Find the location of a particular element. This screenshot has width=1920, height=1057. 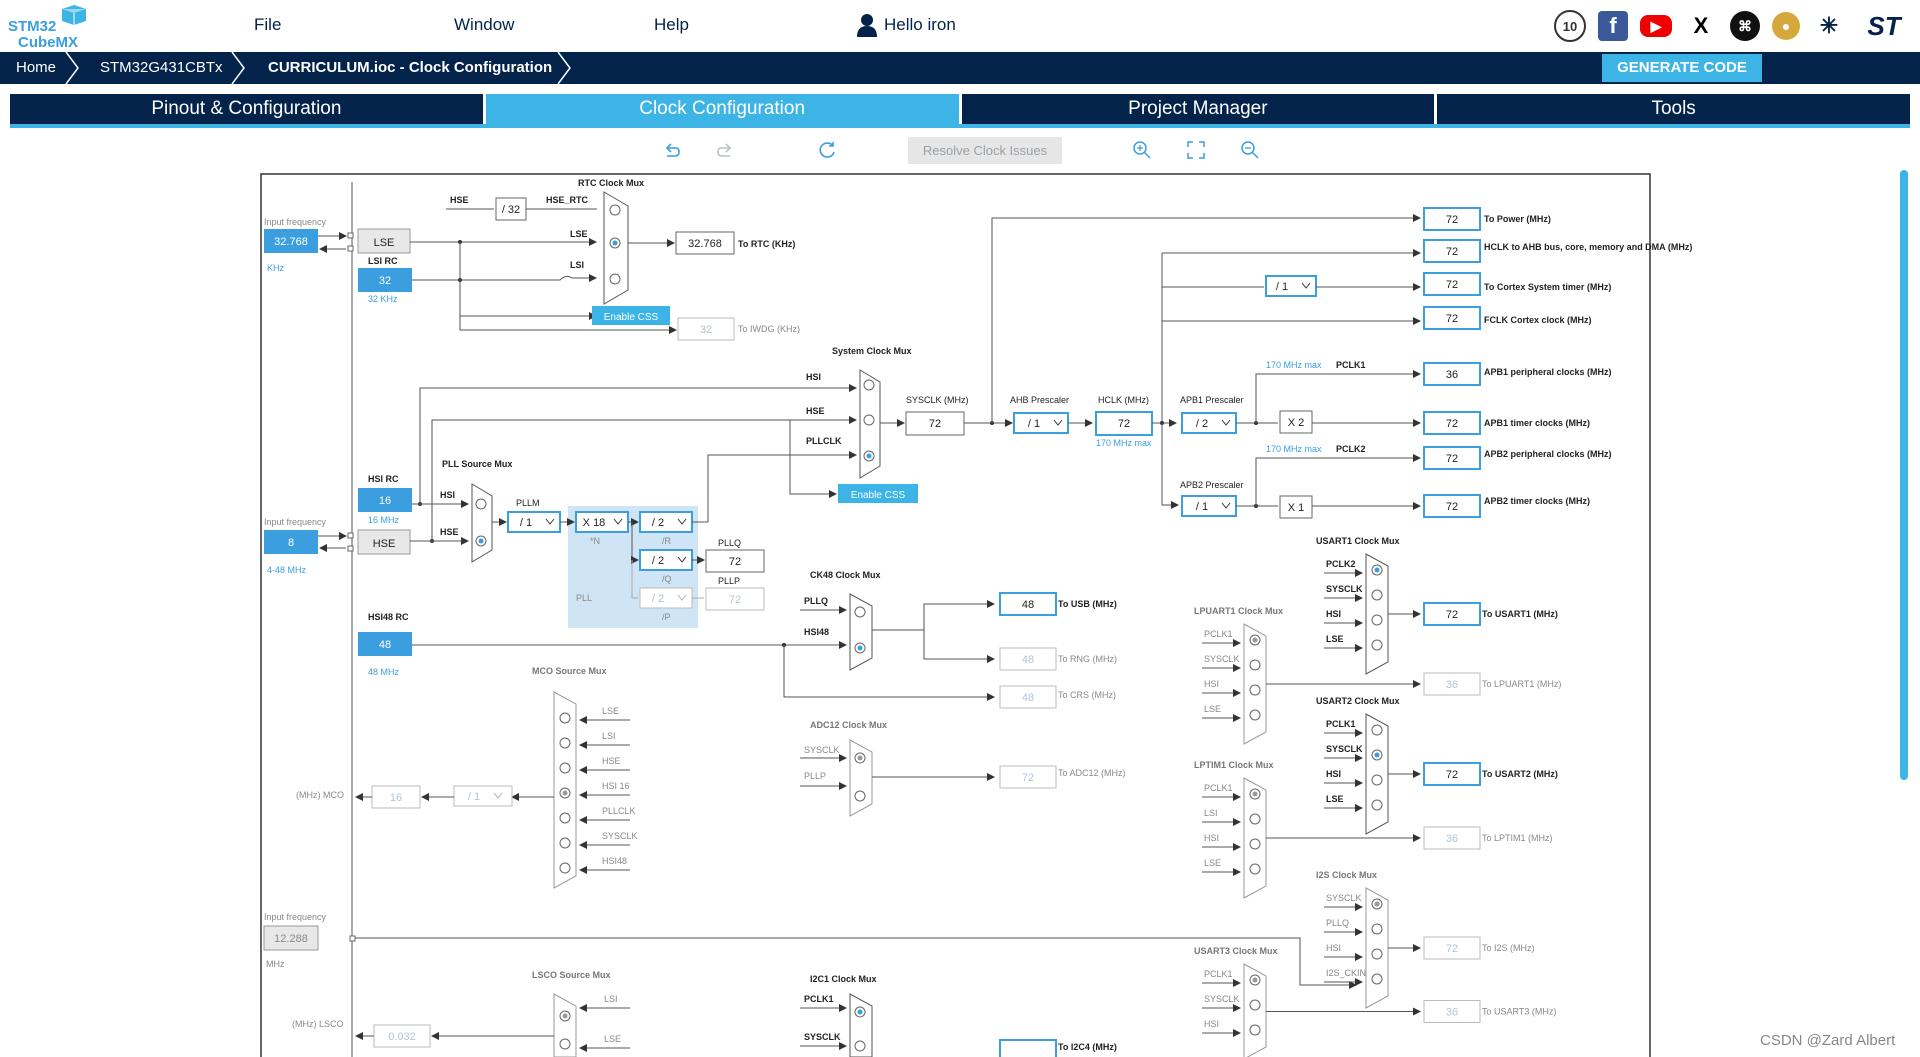

svg-text: To USART3 (MHz) is located at coordinates (1519, 1012).